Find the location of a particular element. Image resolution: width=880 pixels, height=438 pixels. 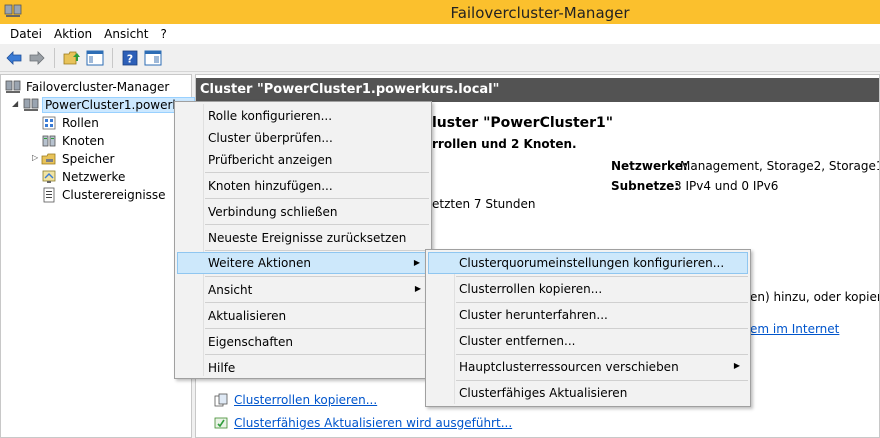

menu-item-refresh: Aktualisieren is located at coordinates (303, 316).